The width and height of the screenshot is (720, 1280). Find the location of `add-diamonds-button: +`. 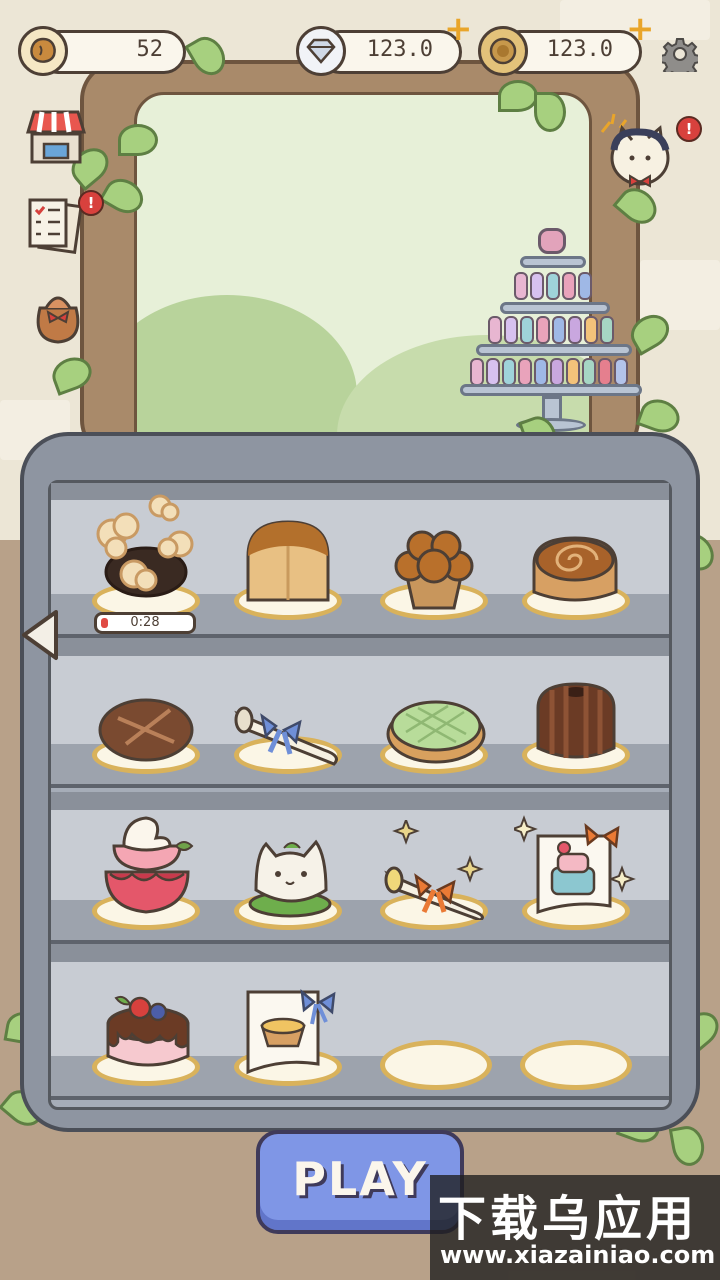

add-diamonds-button: + is located at coordinates (458, 29).